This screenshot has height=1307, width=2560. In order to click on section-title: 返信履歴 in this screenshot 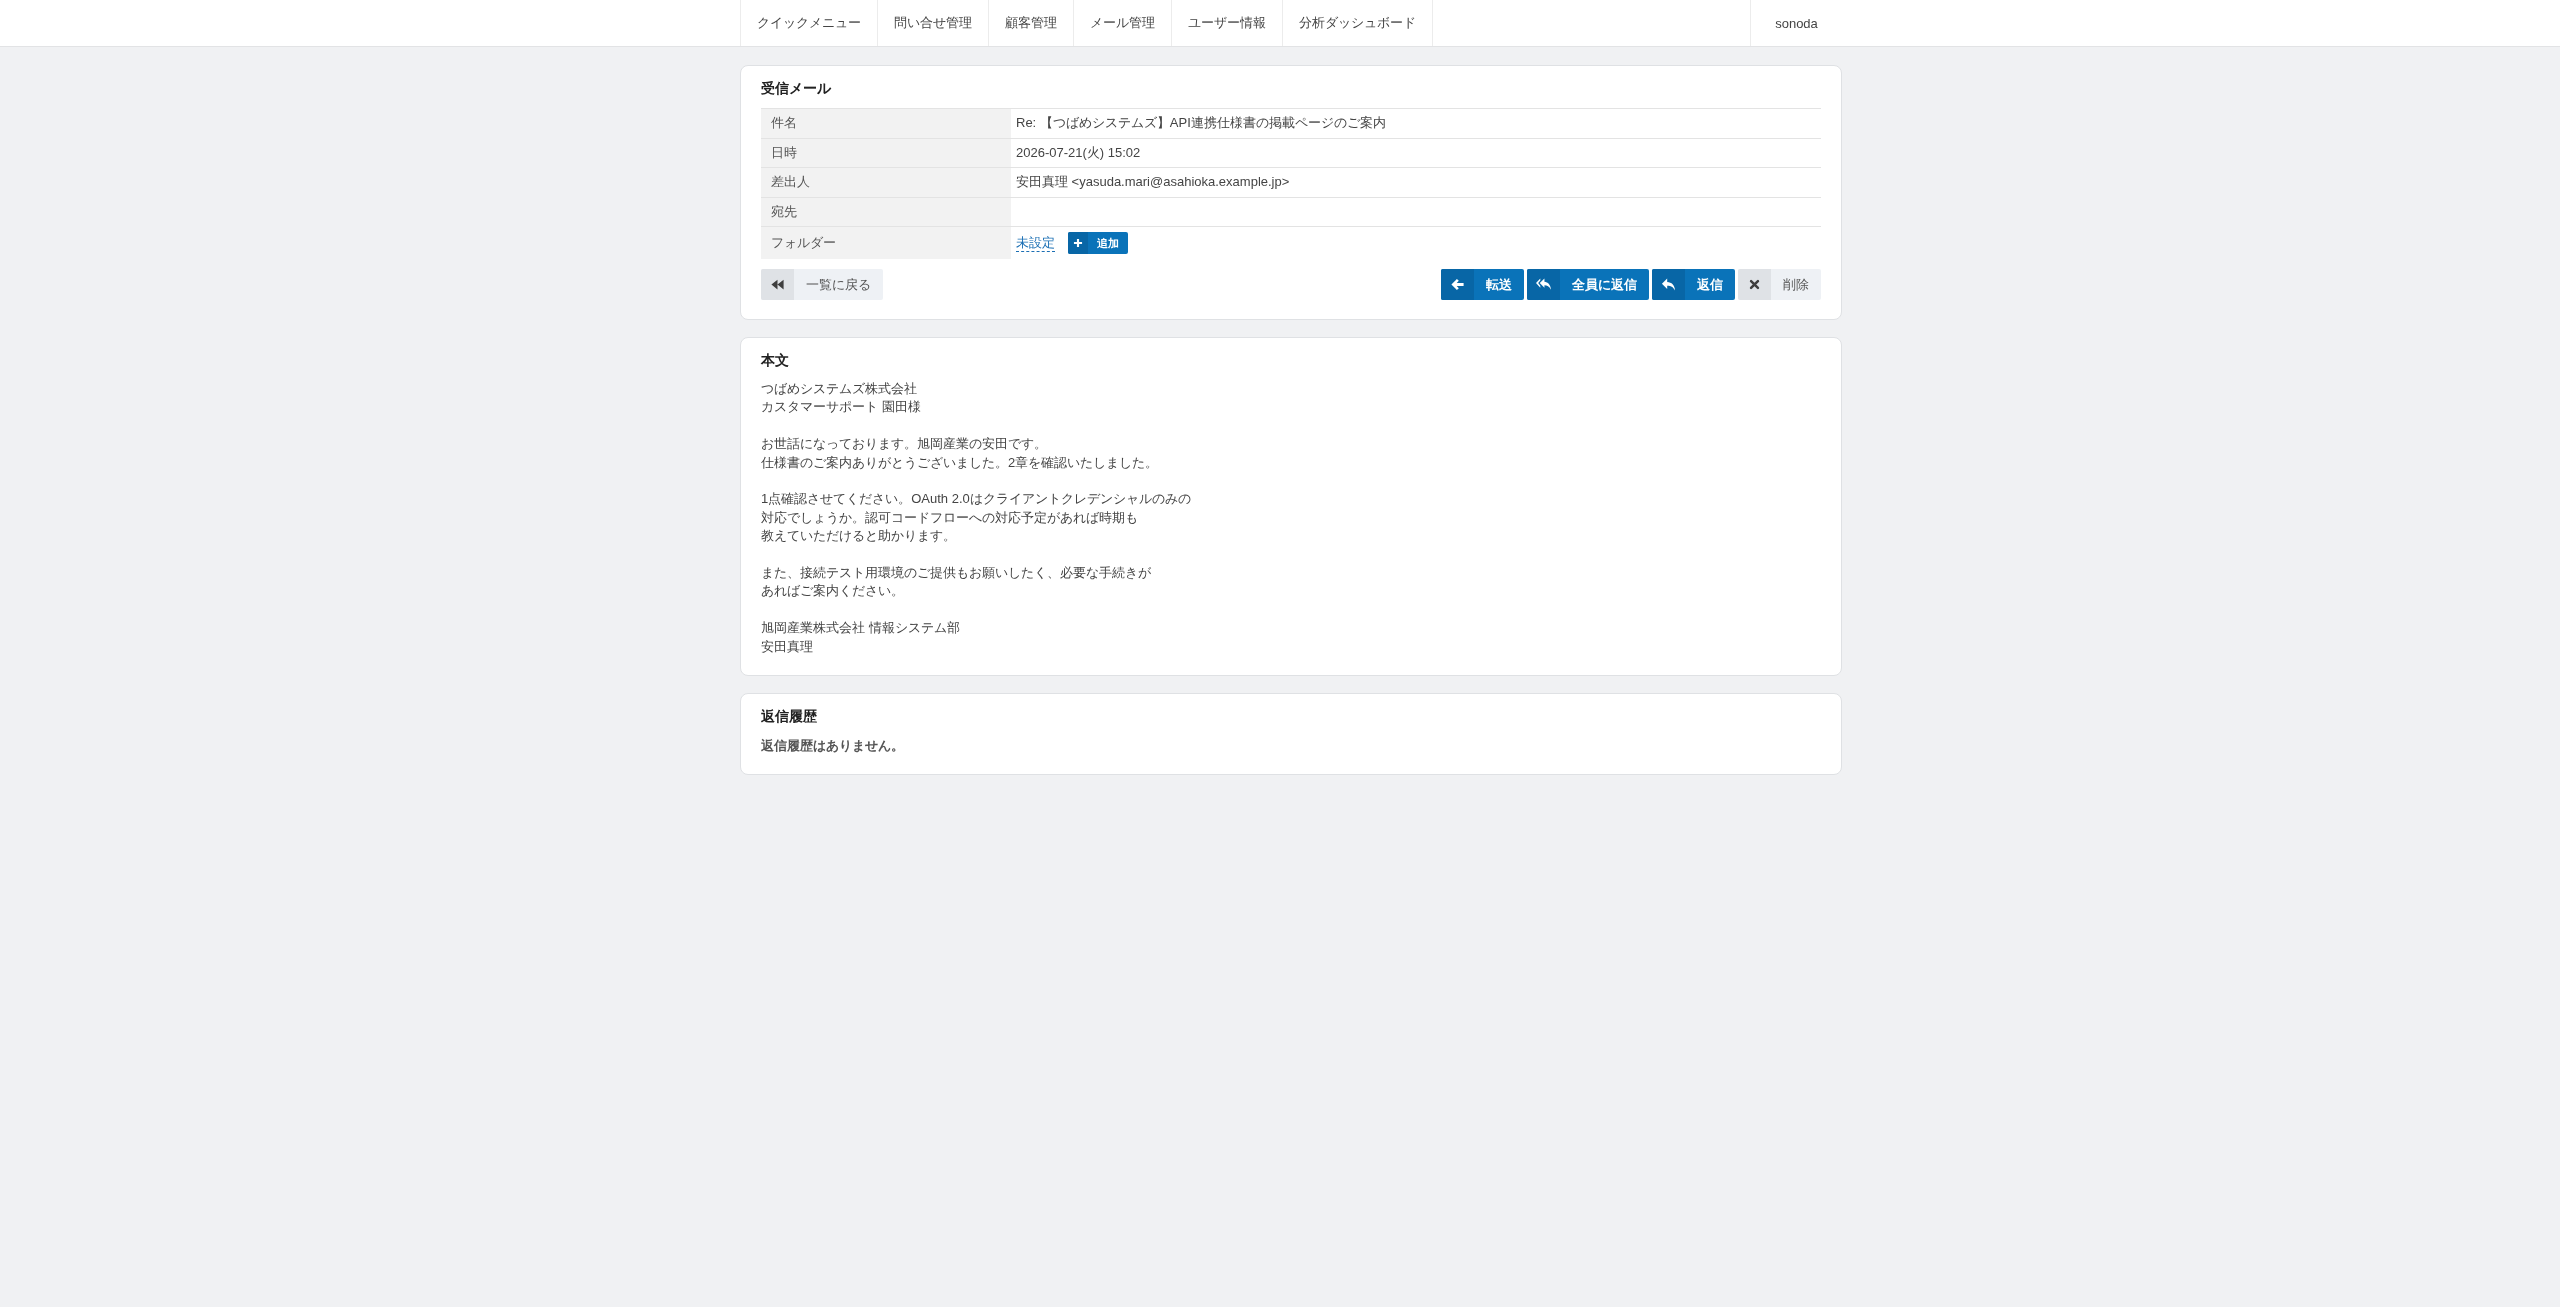, I will do `click(789, 717)`.